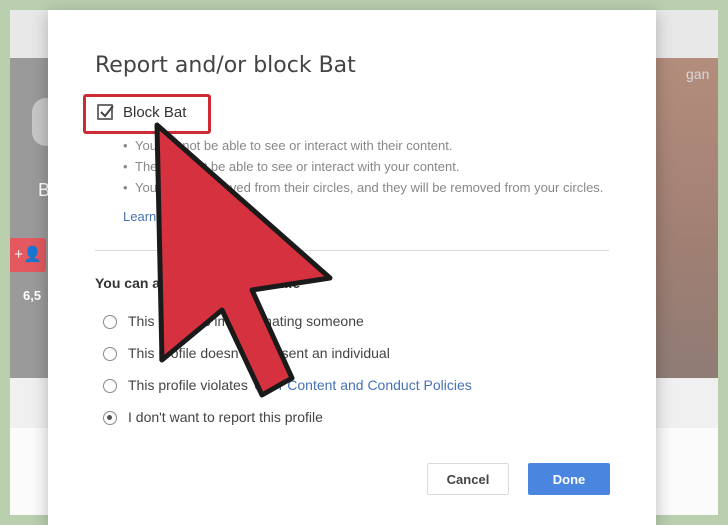 This screenshot has width=728, height=525. Describe the element at coordinates (684, 218) in the screenshot. I see `background-photo` at that location.